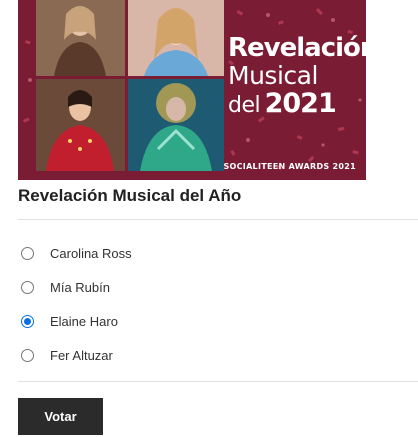 The image size is (418, 437). Describe the element at coordinates (81, 355) in the screenshot. I see `option-label: Fer Altuzar` at that location.